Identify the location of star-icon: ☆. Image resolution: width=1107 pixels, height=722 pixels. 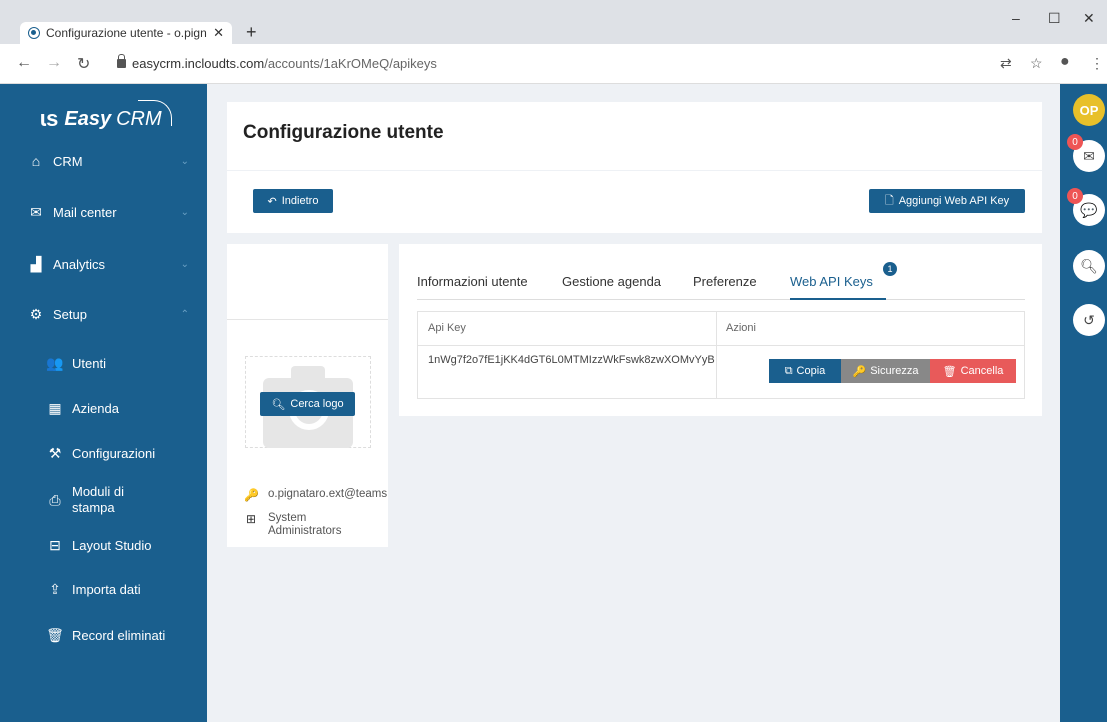
(1036, 63).